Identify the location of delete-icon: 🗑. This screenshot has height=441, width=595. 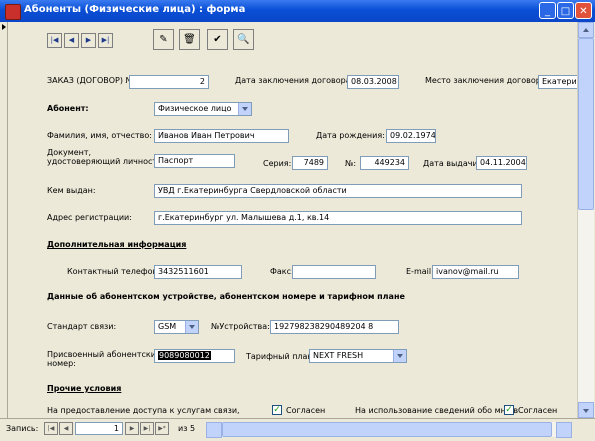
(189, 39).